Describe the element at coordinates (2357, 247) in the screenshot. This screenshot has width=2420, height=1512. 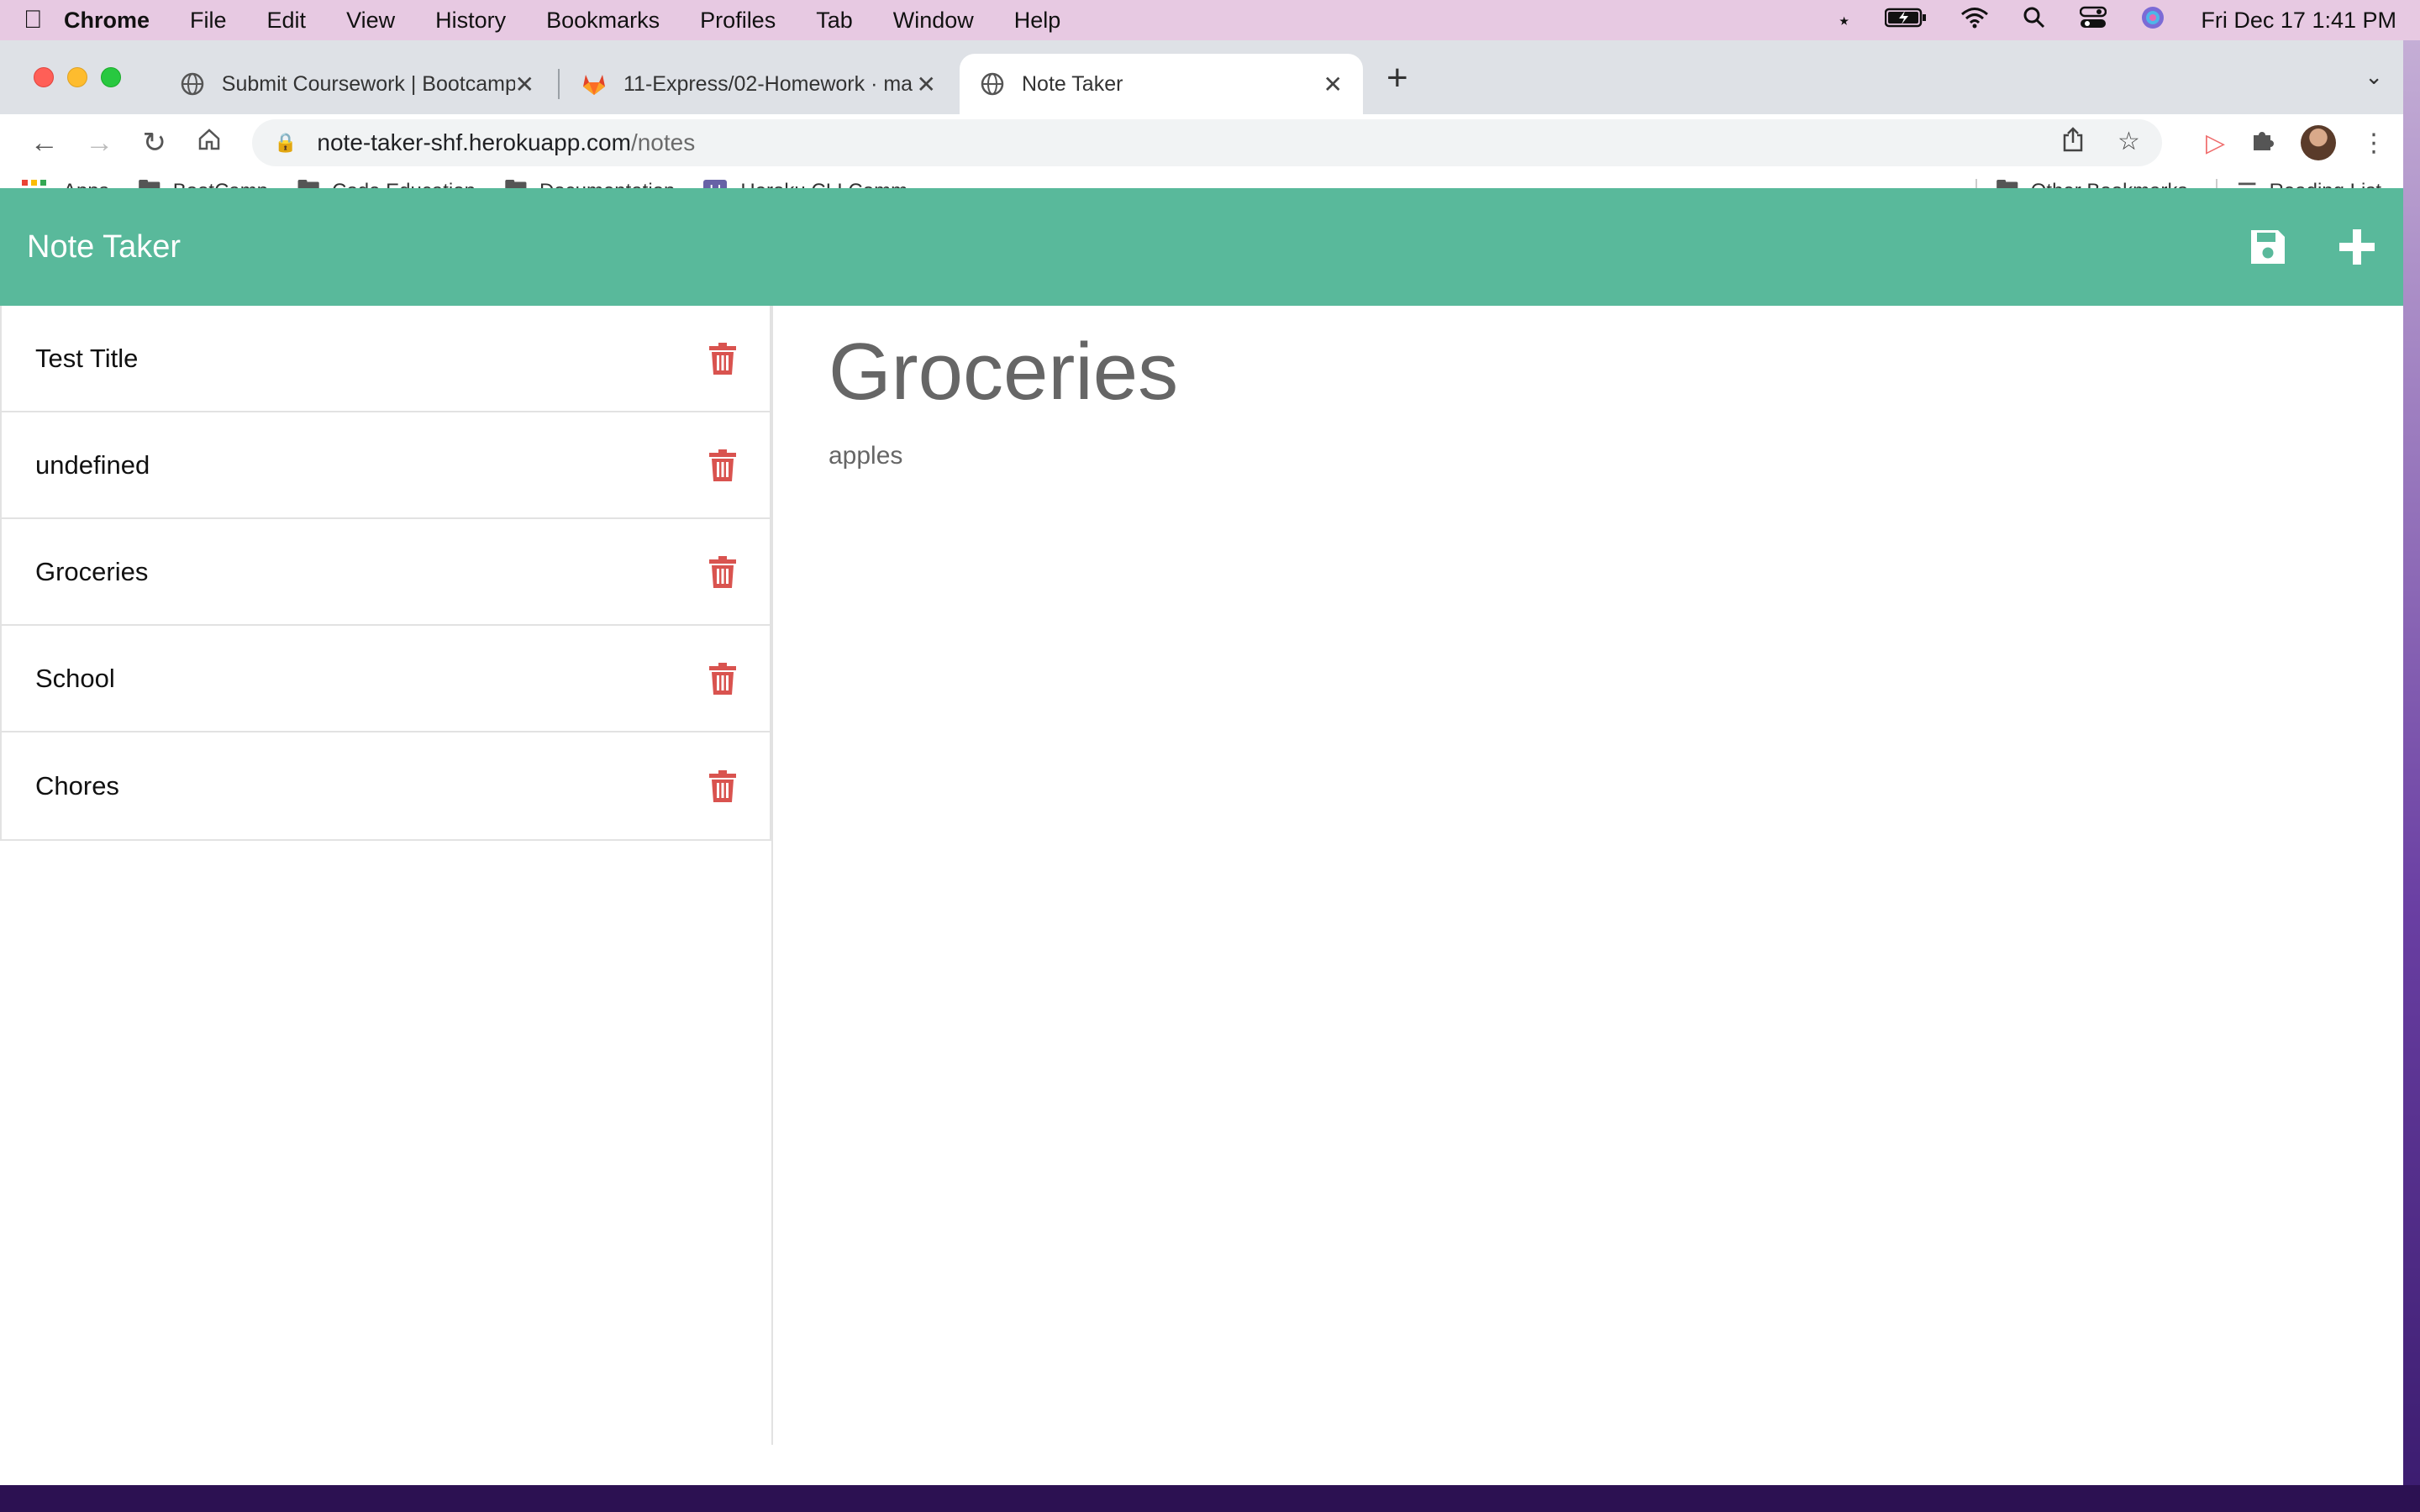
I see `new-note-plus-icon` at that location.